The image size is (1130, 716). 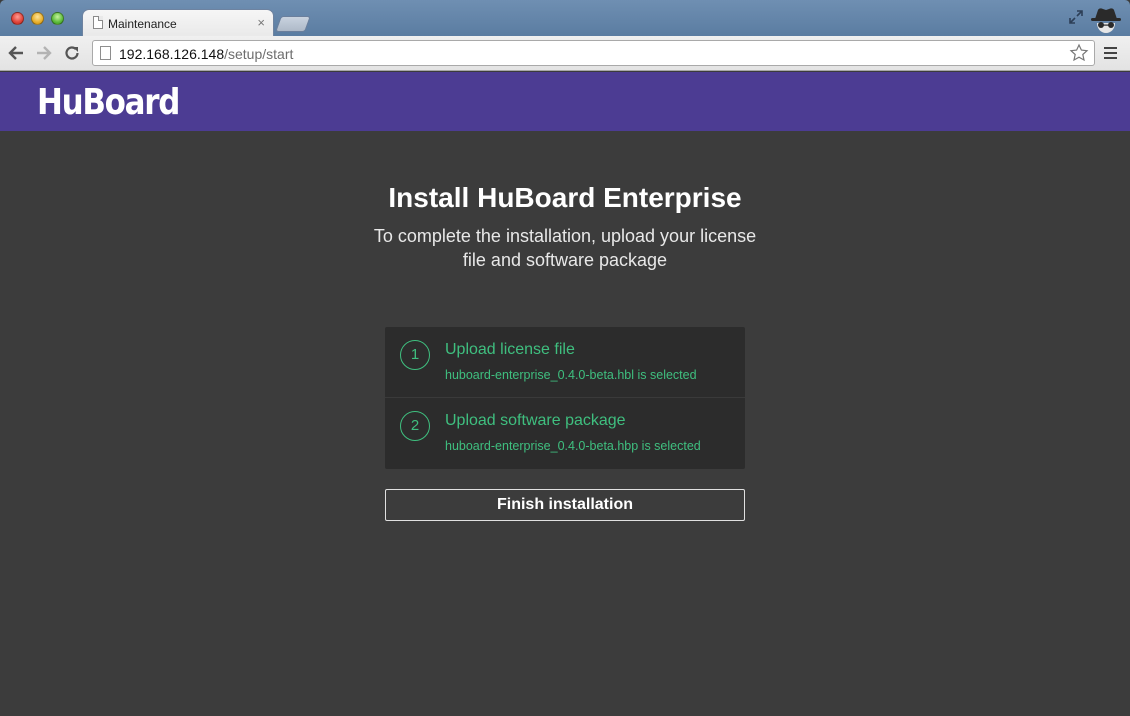 I want to click on step-label: Upload software package, so click(x=535, y=421).